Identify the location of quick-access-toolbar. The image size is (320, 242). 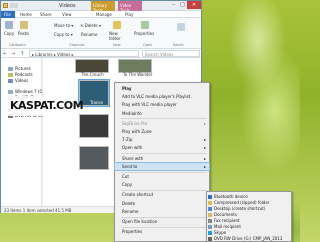
(14, 5).